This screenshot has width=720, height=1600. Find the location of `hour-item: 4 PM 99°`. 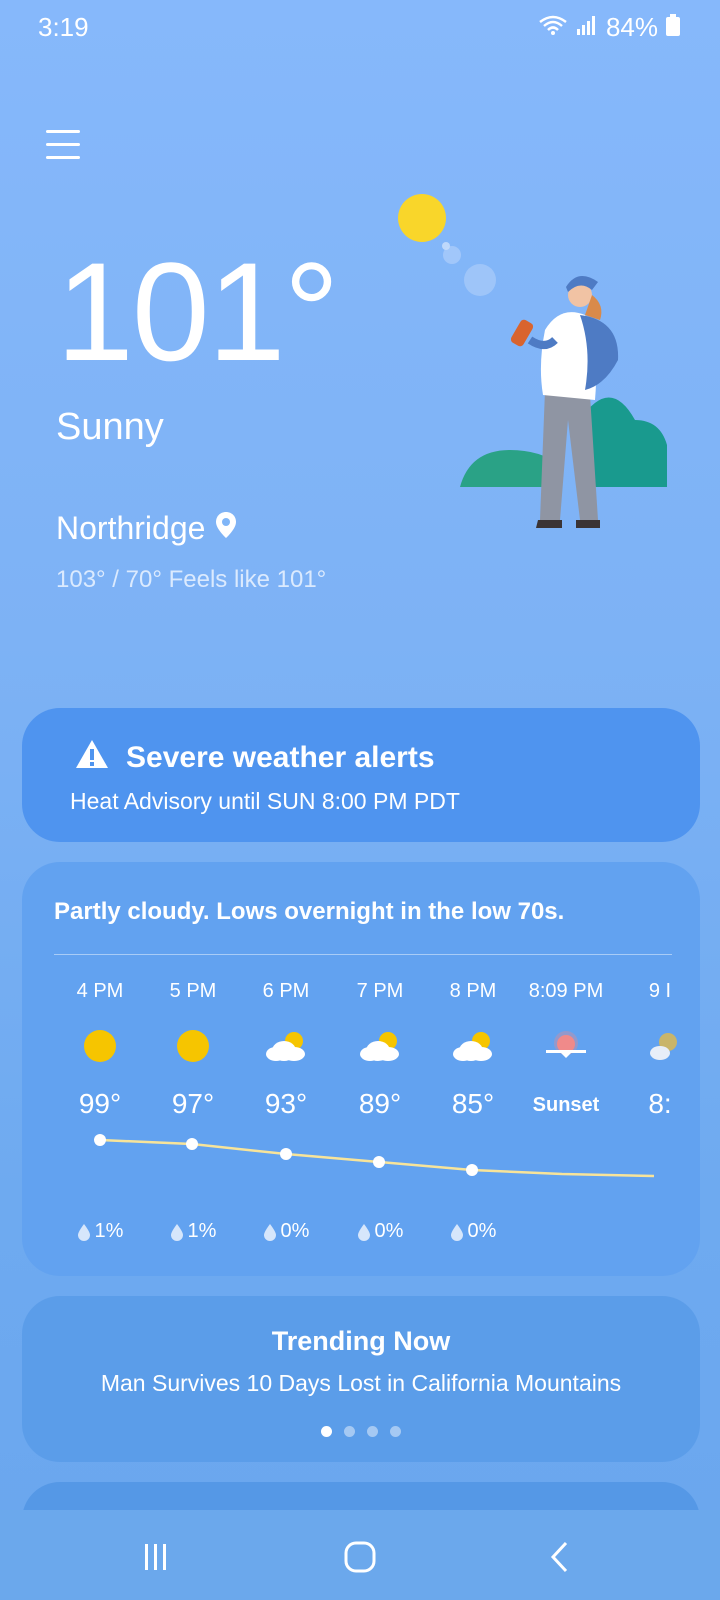

hour-item: 4 PM 99° is located at coordinates (100, 1051).